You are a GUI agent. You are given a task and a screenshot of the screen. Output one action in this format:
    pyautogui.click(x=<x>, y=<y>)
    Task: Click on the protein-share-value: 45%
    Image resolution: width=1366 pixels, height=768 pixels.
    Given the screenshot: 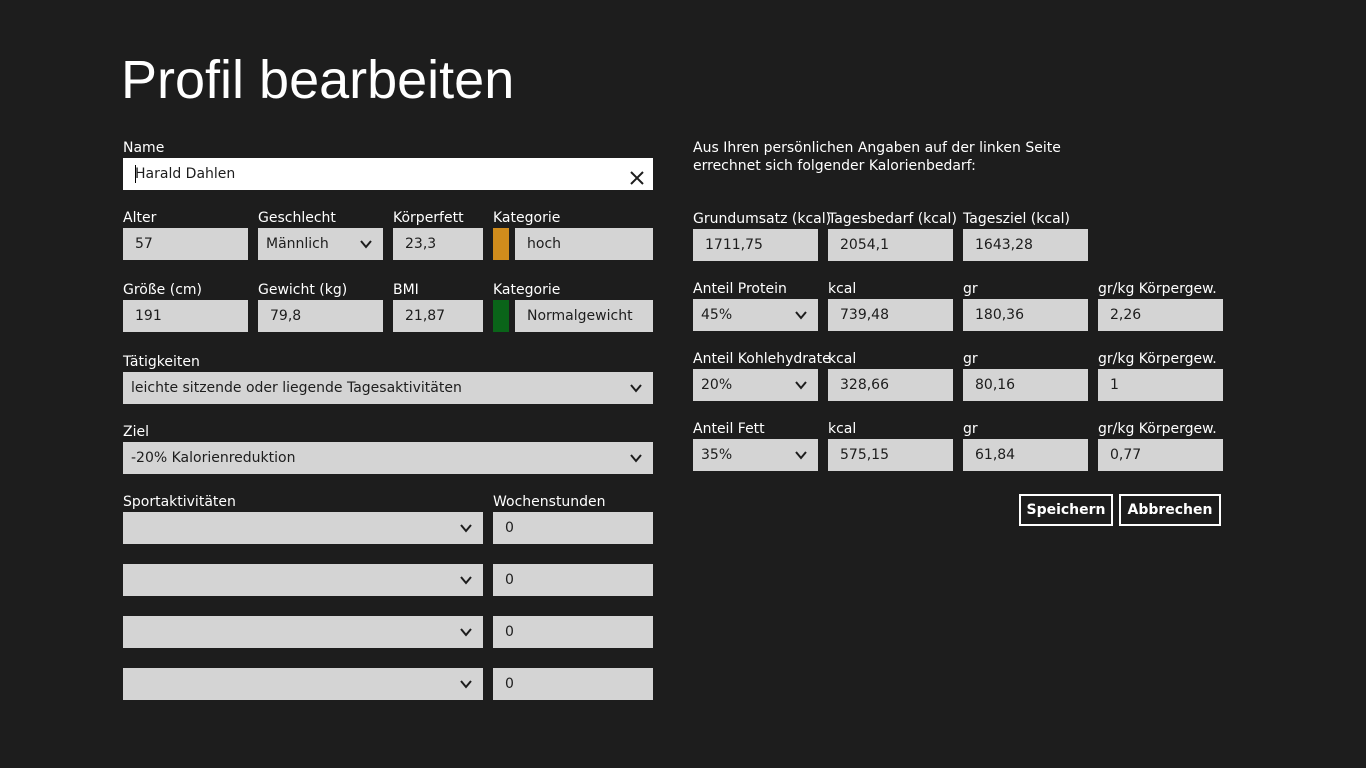 What is the action you would take?
    pyautogui.click(x=717, y=315)
    